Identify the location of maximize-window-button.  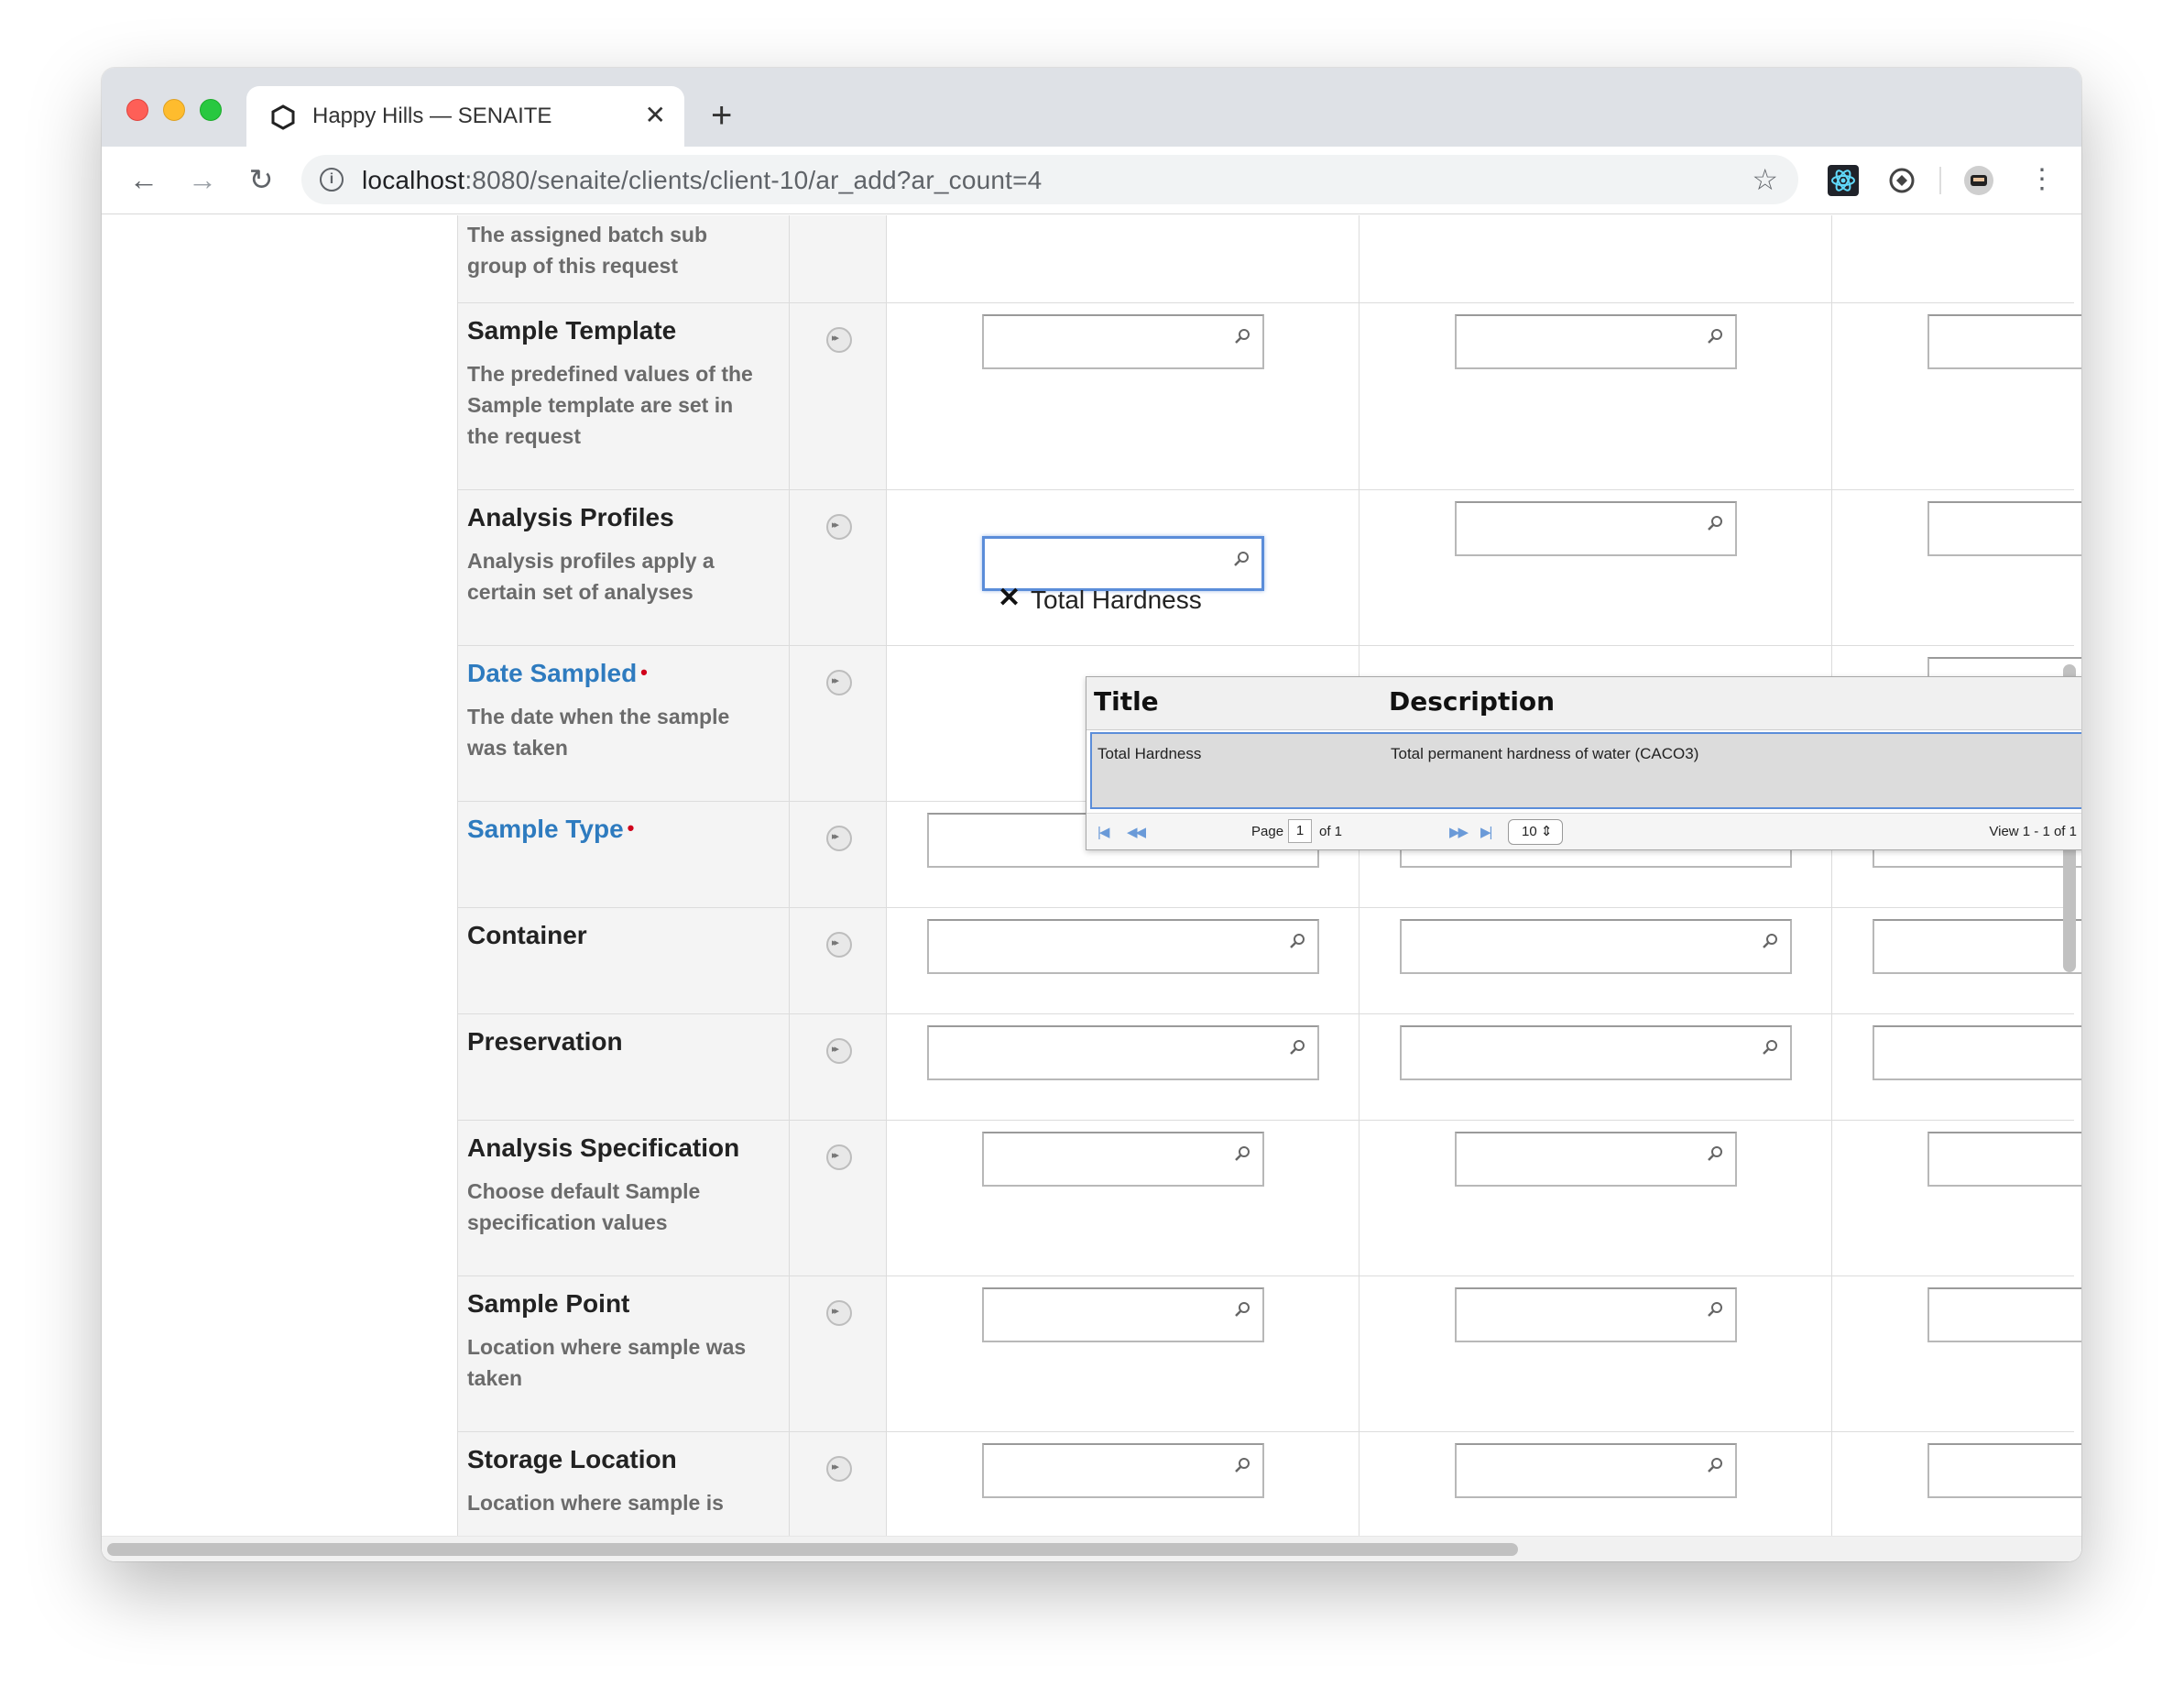
(211, 110).